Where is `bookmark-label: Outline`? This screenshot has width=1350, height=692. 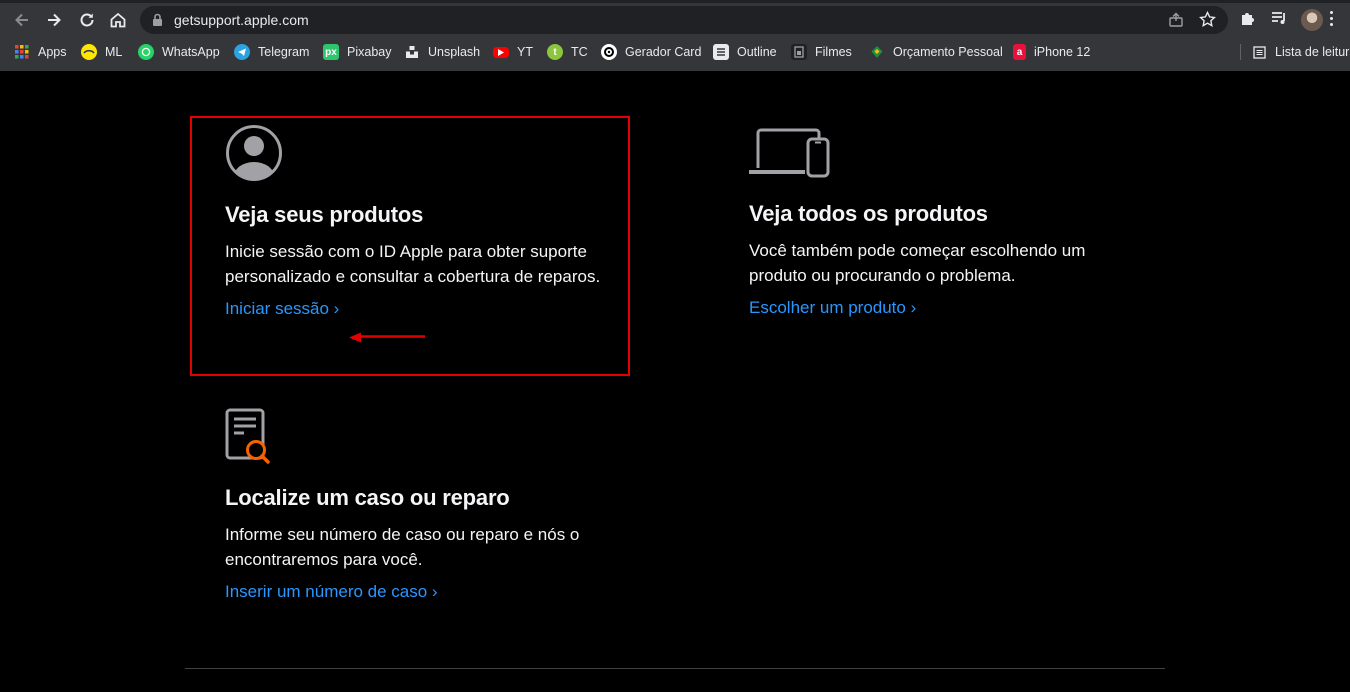
bookmark-label: Outline is located at coordinates (757, 52).